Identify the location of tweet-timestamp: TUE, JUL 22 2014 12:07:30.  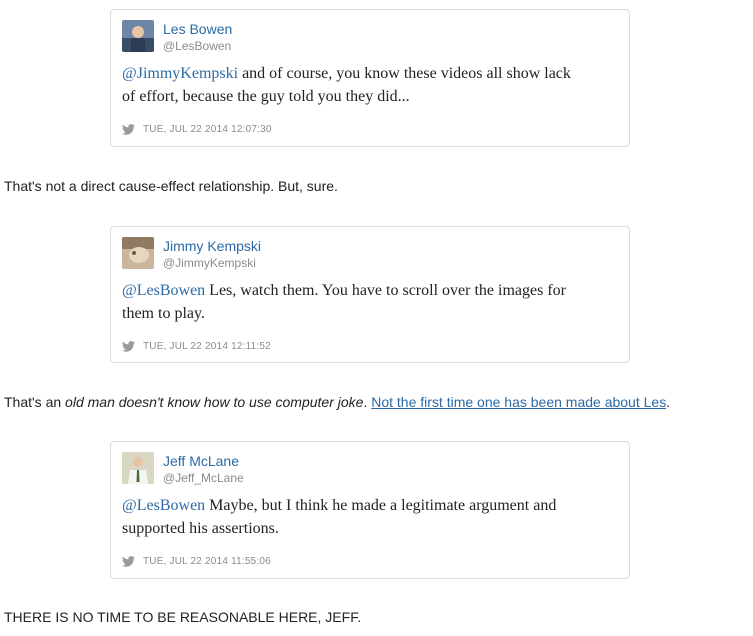
(207, 129).